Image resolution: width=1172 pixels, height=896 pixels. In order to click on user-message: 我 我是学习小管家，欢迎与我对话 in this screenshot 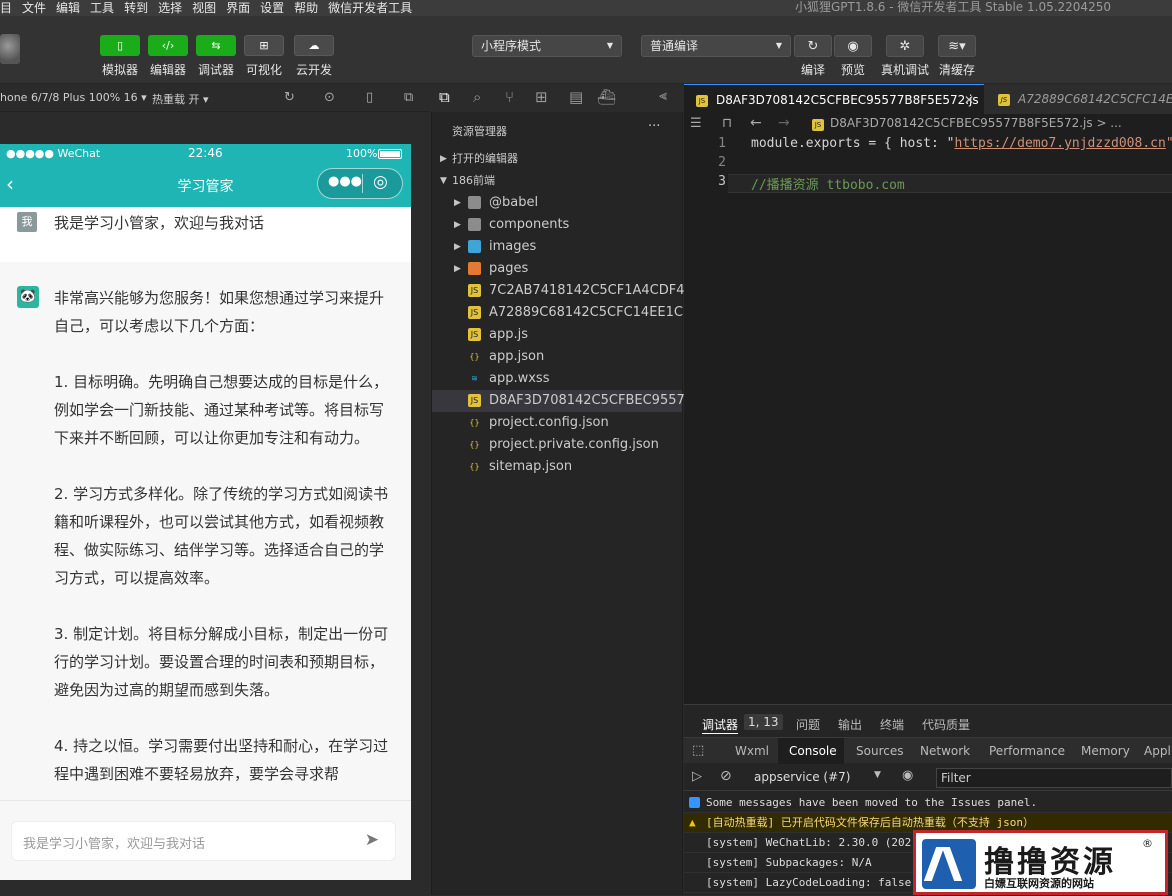, I will do `click(205, 234)`.